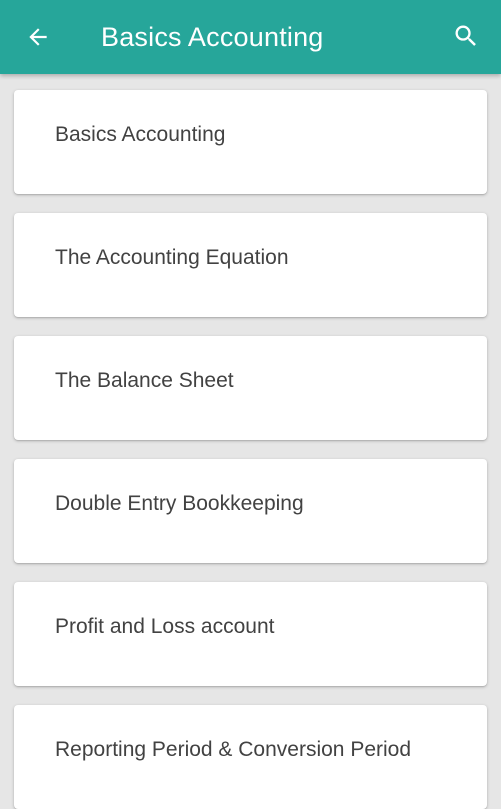 The width and height of the screenshot is (501, 809). What do you see at coordinates (140, 134) in the screenshot?
I see `topic-label: Basics Accounting` at bounding box center [140, 134].